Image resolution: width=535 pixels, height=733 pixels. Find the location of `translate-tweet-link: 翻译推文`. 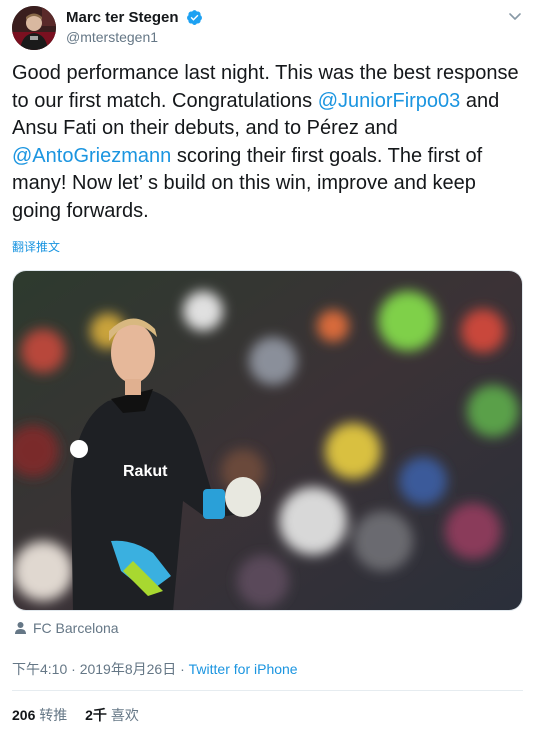

translate-tweet-link: 翻译推文 is located at coordinates (36, 246).